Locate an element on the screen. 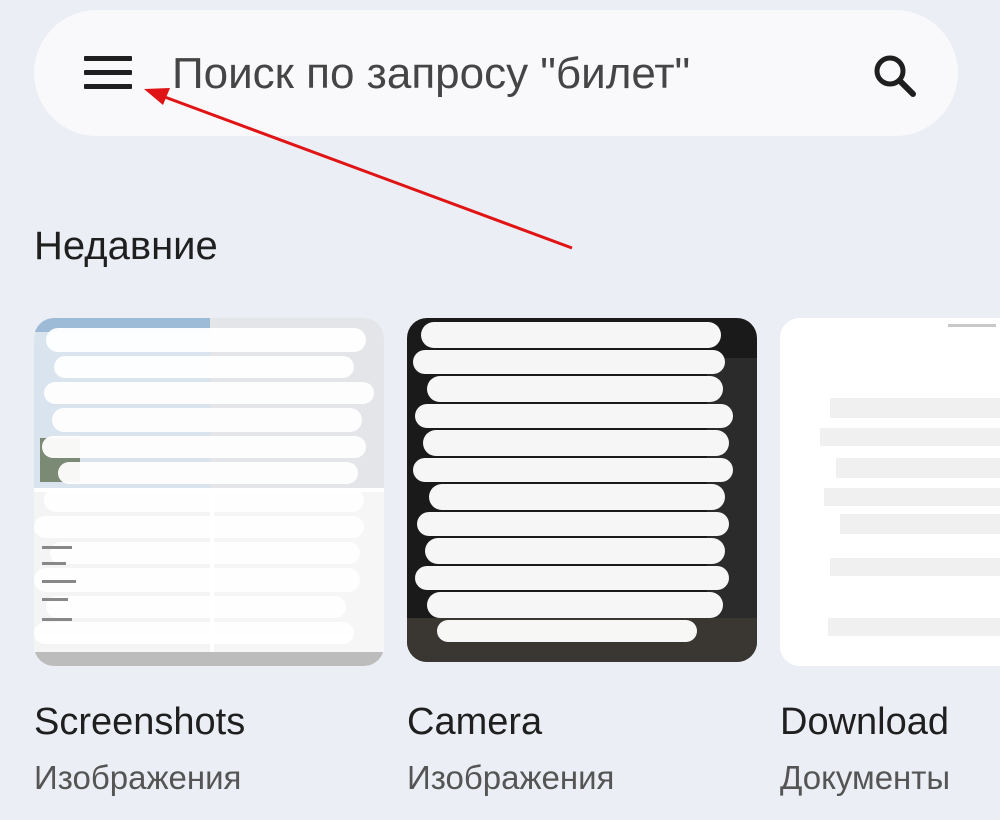 This screenshot has height=820, width=1000. folder-name: Download is located at coordinates (864, 722).